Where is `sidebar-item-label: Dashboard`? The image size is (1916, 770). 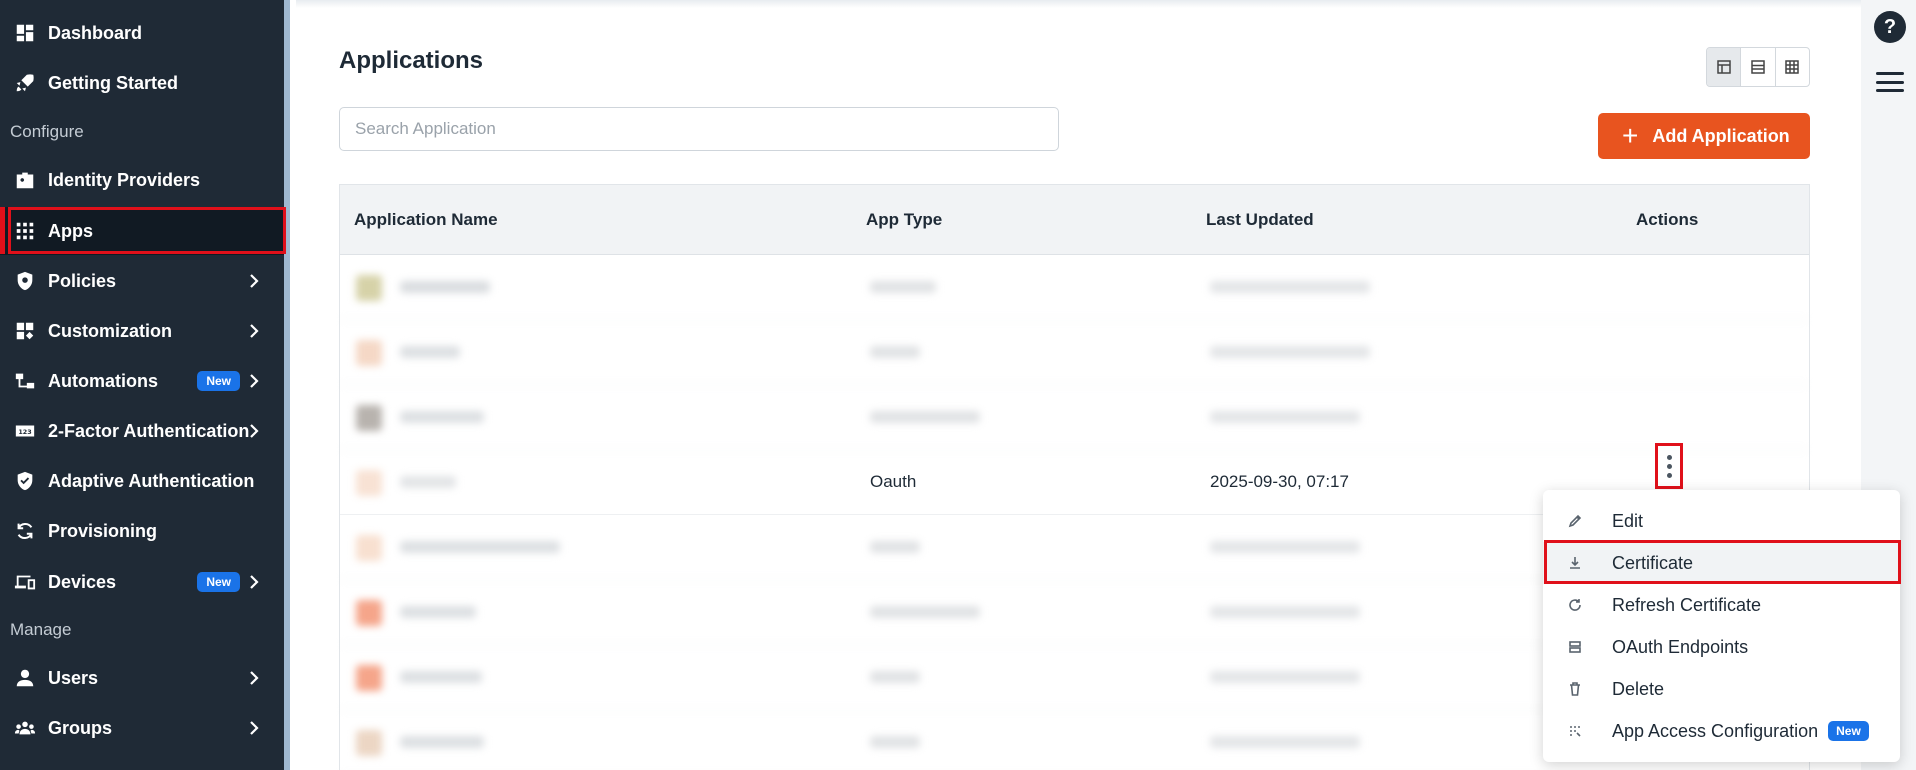 sidebar-item-label: Dashboard is located at coordinates (95, 32).